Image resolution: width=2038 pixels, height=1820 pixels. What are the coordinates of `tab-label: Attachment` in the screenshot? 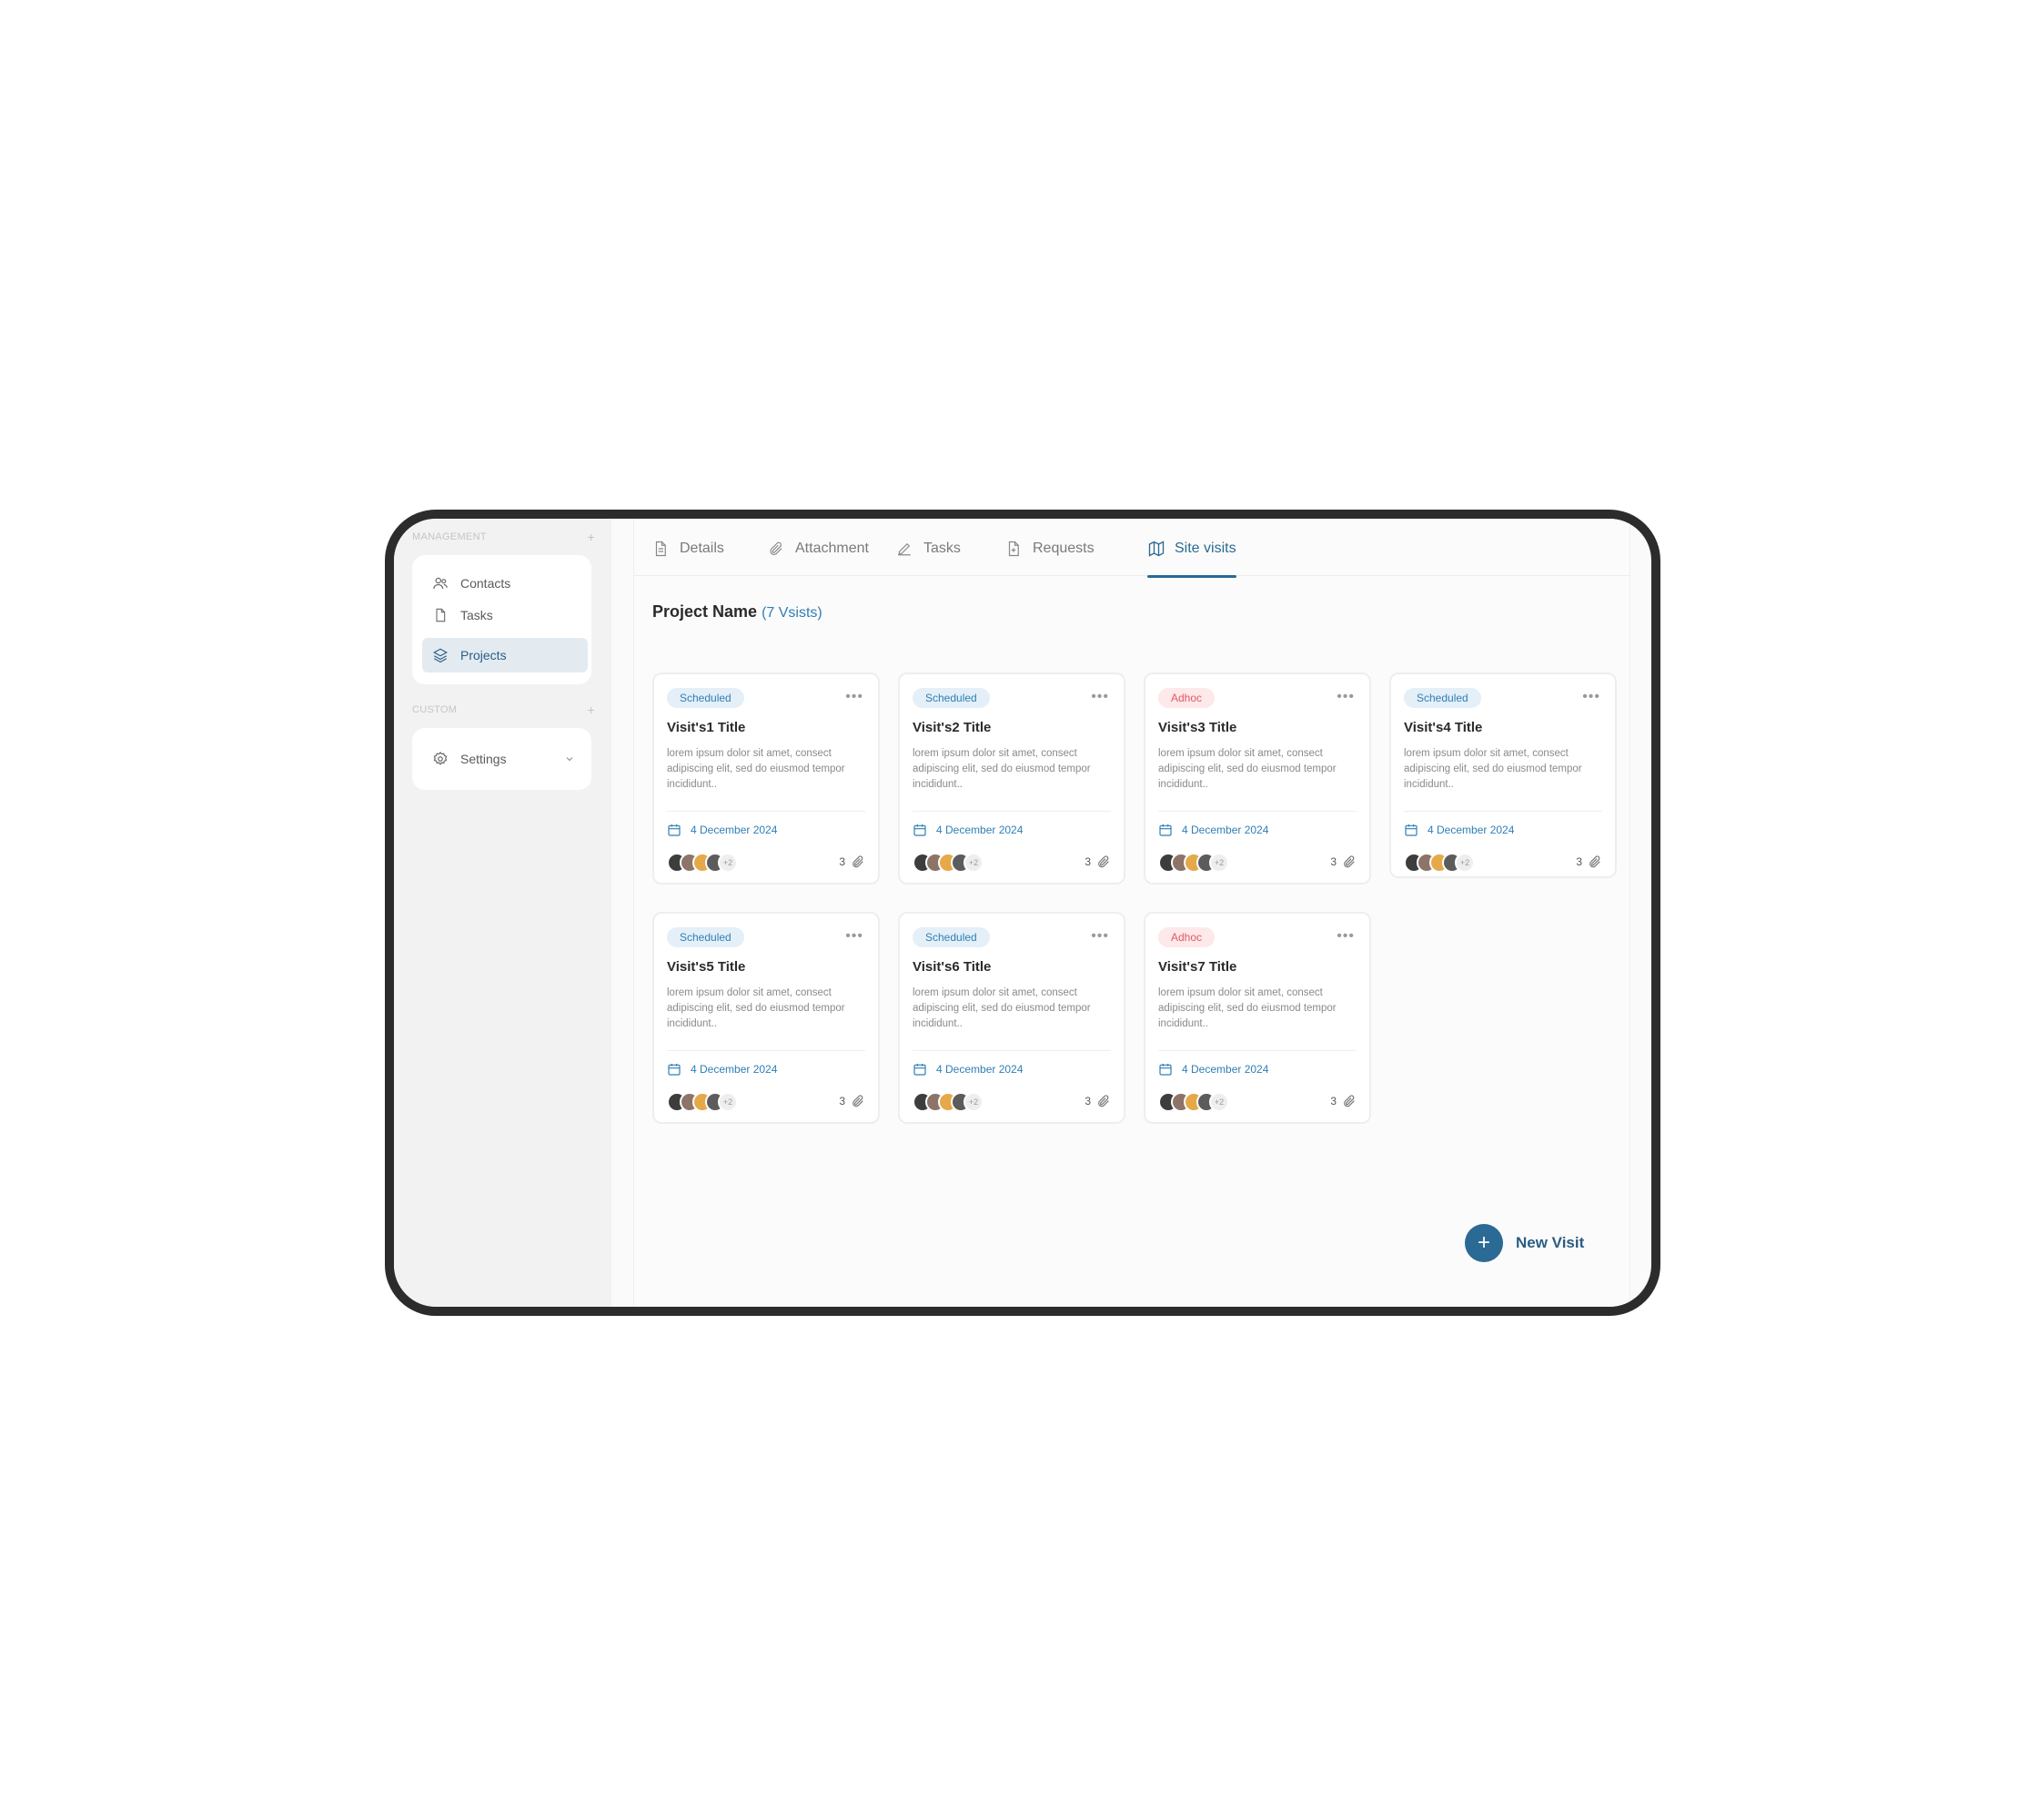 It's located at (832, 548).